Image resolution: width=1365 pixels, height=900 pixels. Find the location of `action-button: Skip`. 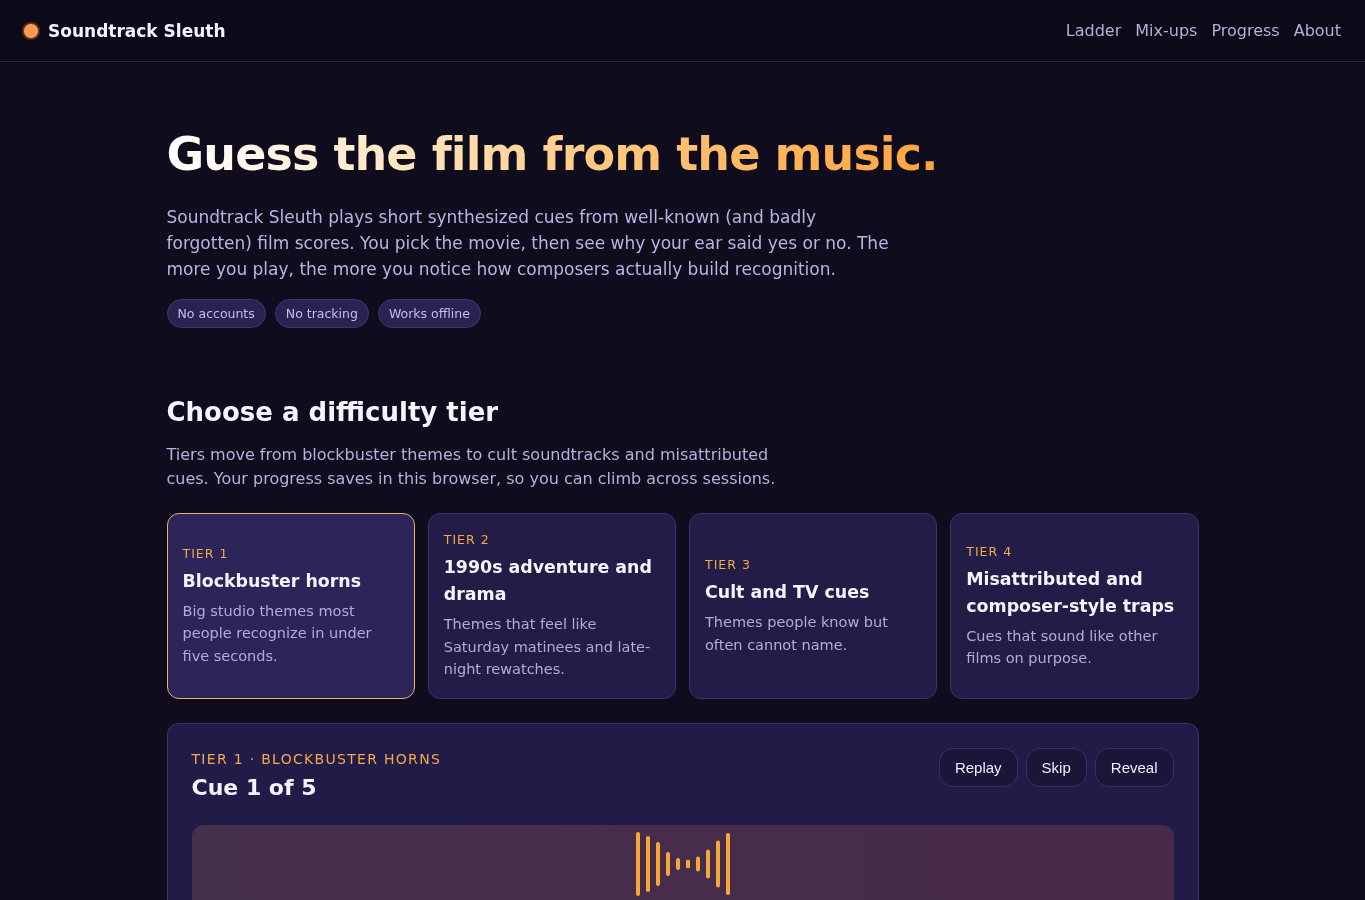

action-button: Skip is located at coordinates (1056, 767).